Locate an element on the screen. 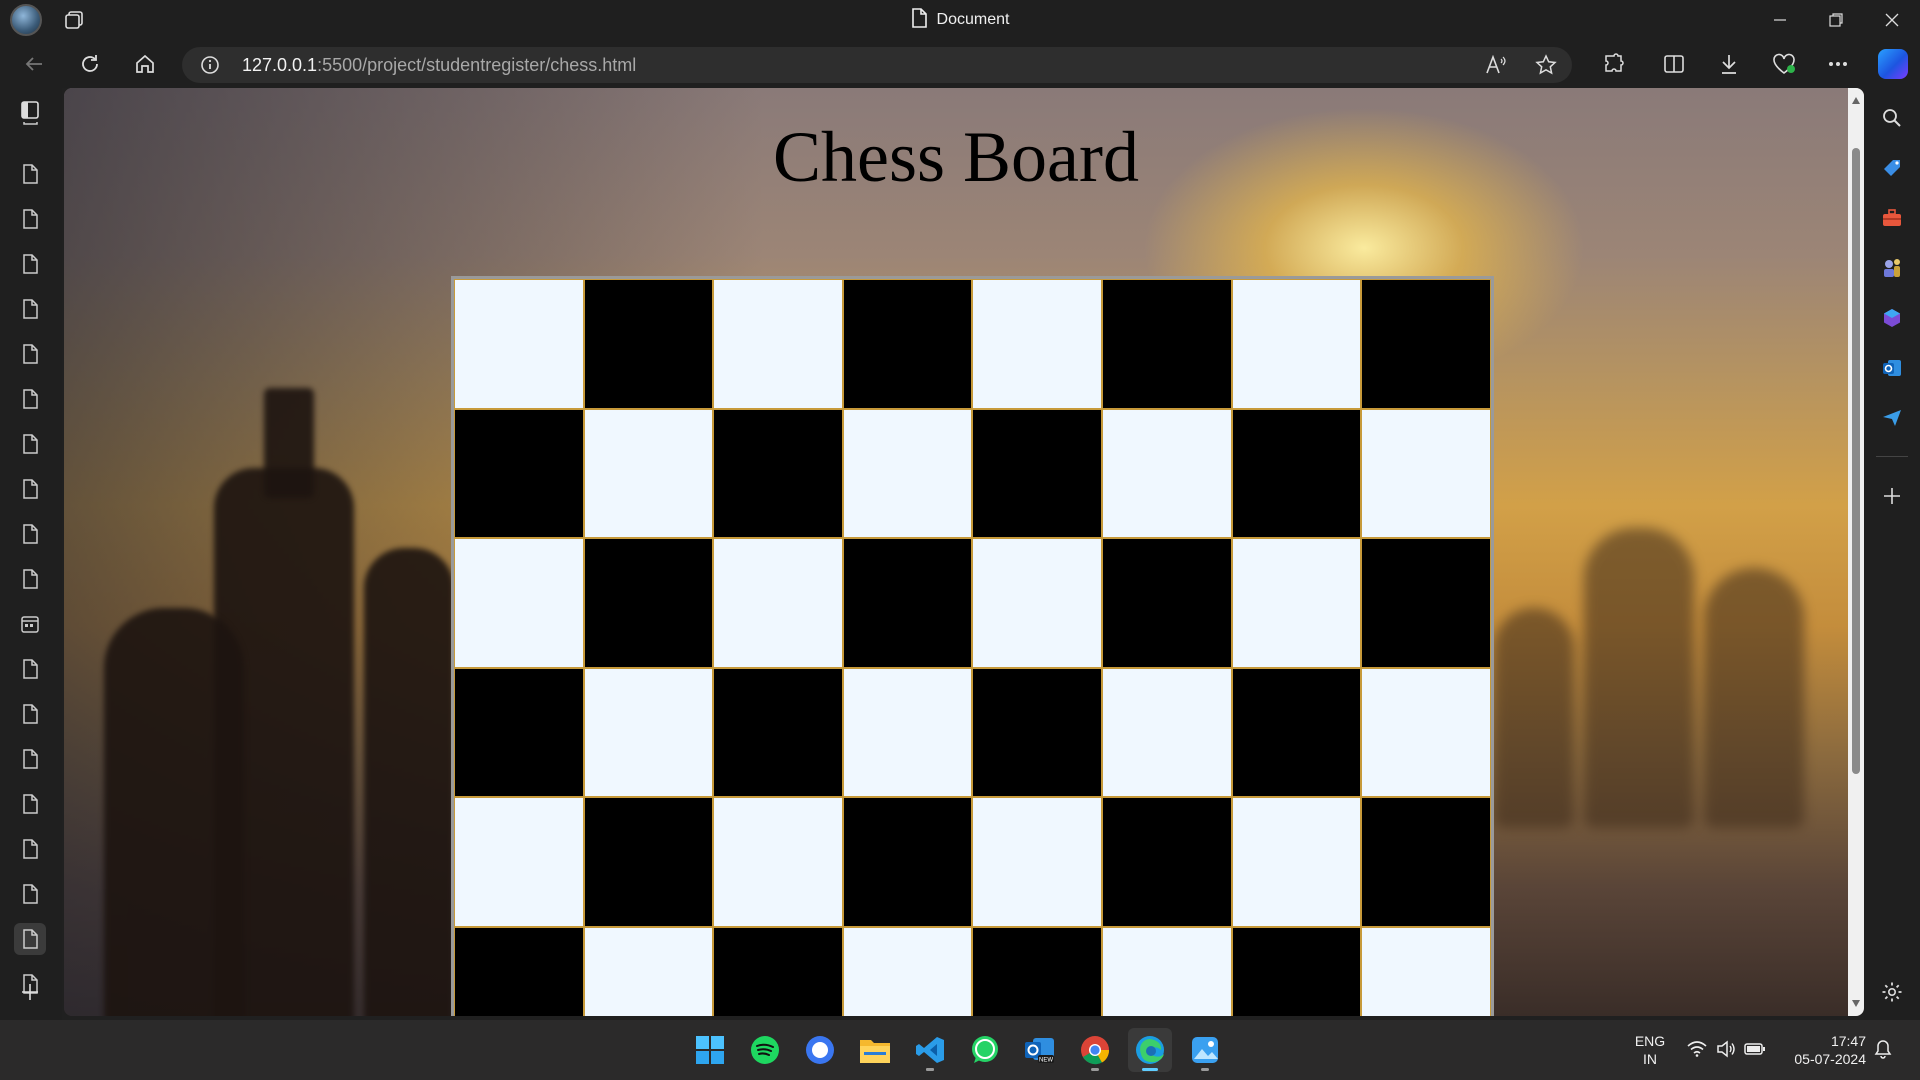 Image resolution: width=1920 pixels, height=1080 pixels. whatsapp-icon is located at coordinates (985, 1050).